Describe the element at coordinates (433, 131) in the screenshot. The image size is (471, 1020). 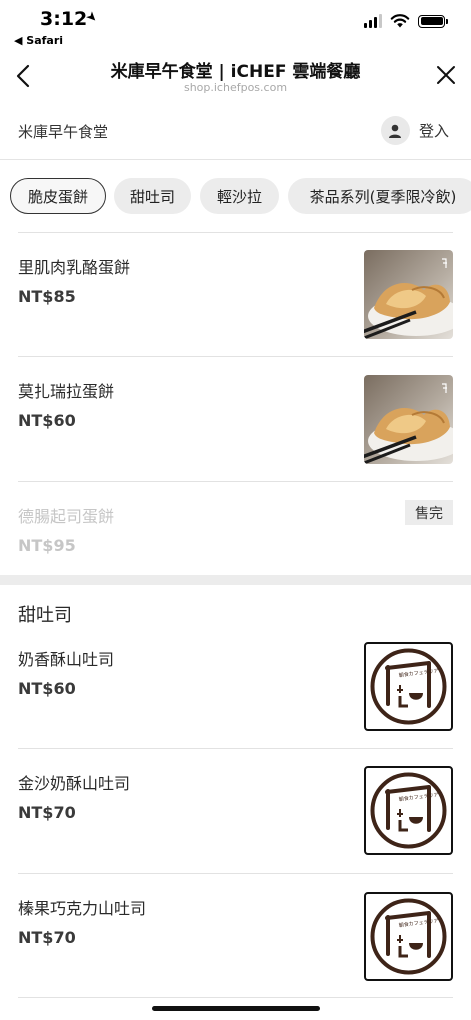
I see `login-label: 登入` at that location.